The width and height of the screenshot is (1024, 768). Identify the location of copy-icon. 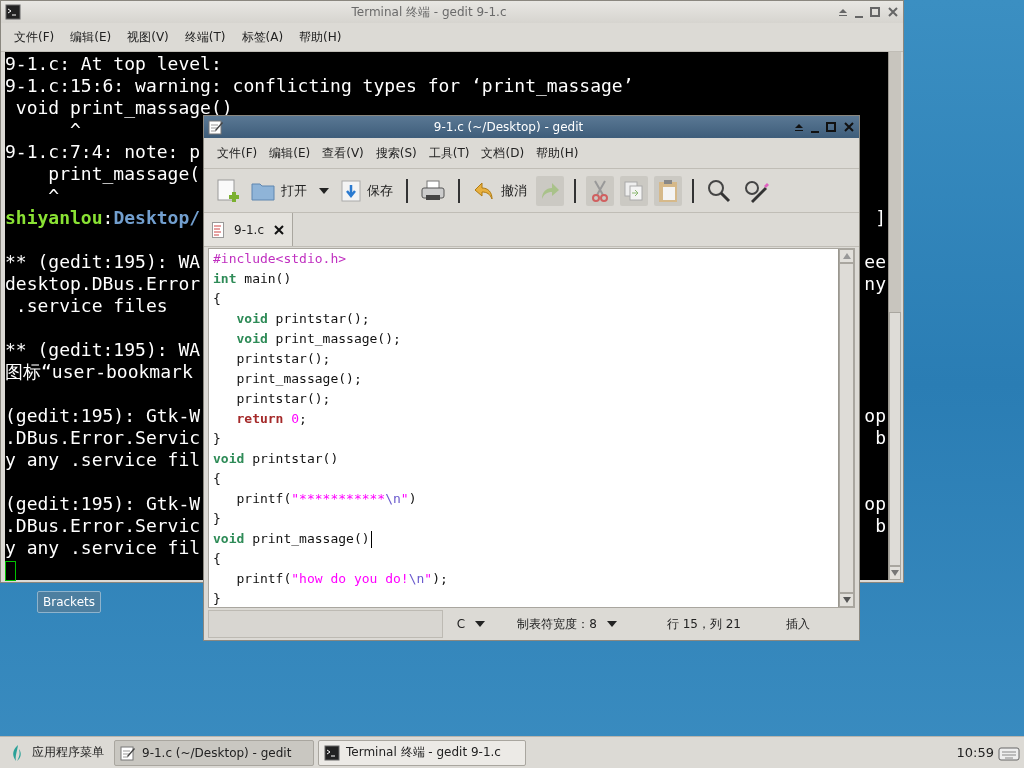
(634, 190).